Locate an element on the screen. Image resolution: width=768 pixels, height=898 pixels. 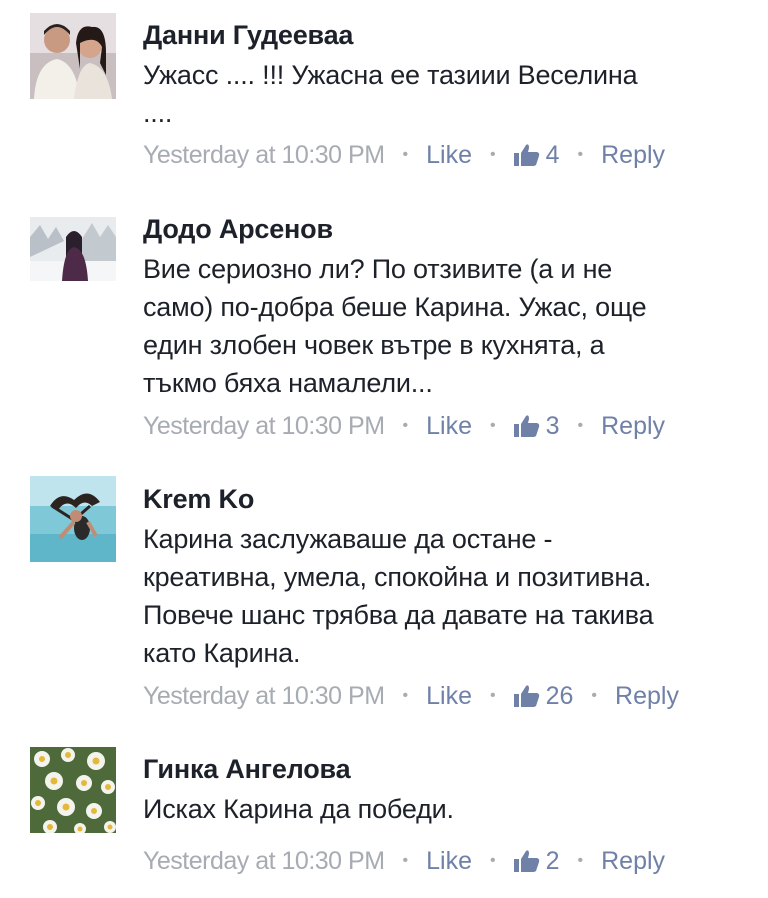
chamomile-flowers-avatar is located at coordinates (73, 790).